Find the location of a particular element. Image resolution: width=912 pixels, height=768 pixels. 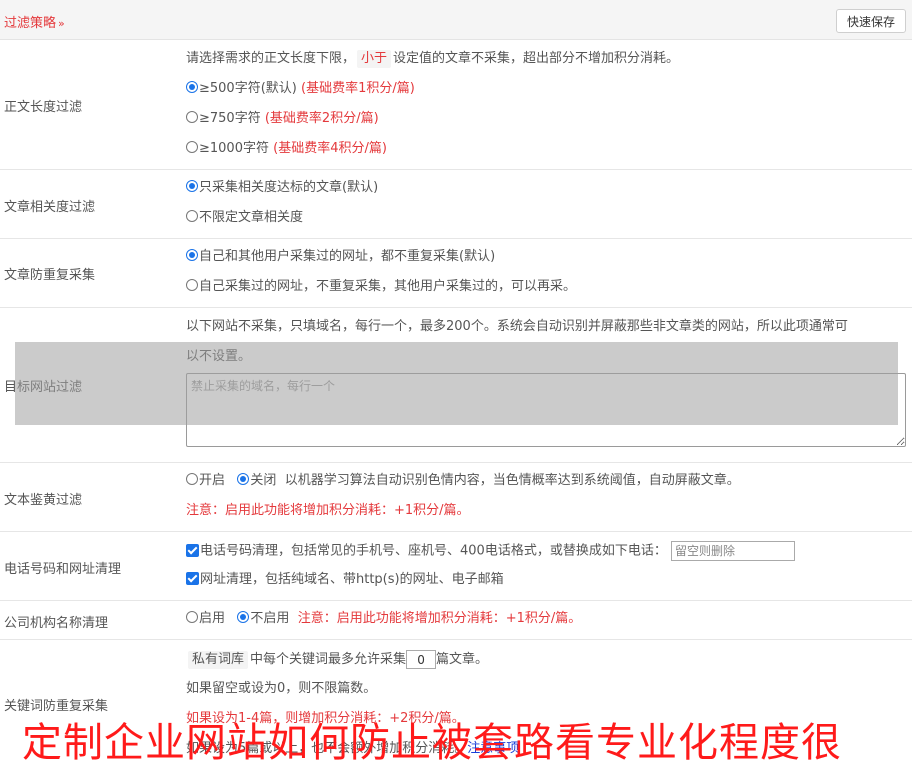

row-label: 正文长度过滤 is located at coordinates (43, 107).